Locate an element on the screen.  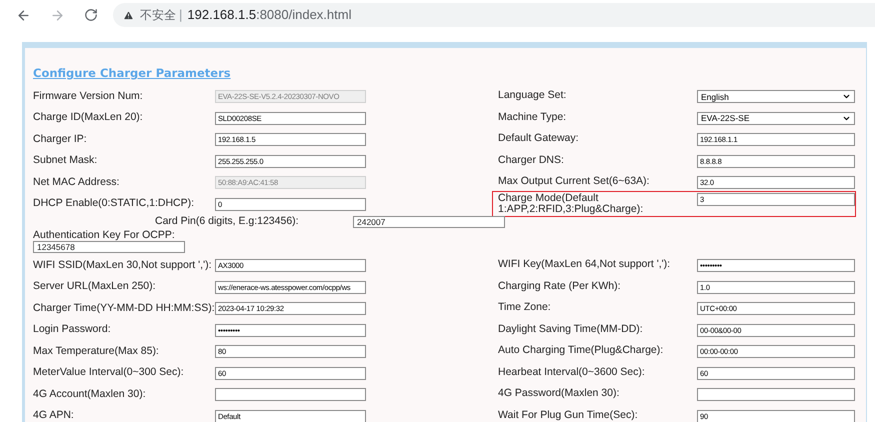
field-label: Charging Rate (Per KWh): is located at coordinates (560, 286).